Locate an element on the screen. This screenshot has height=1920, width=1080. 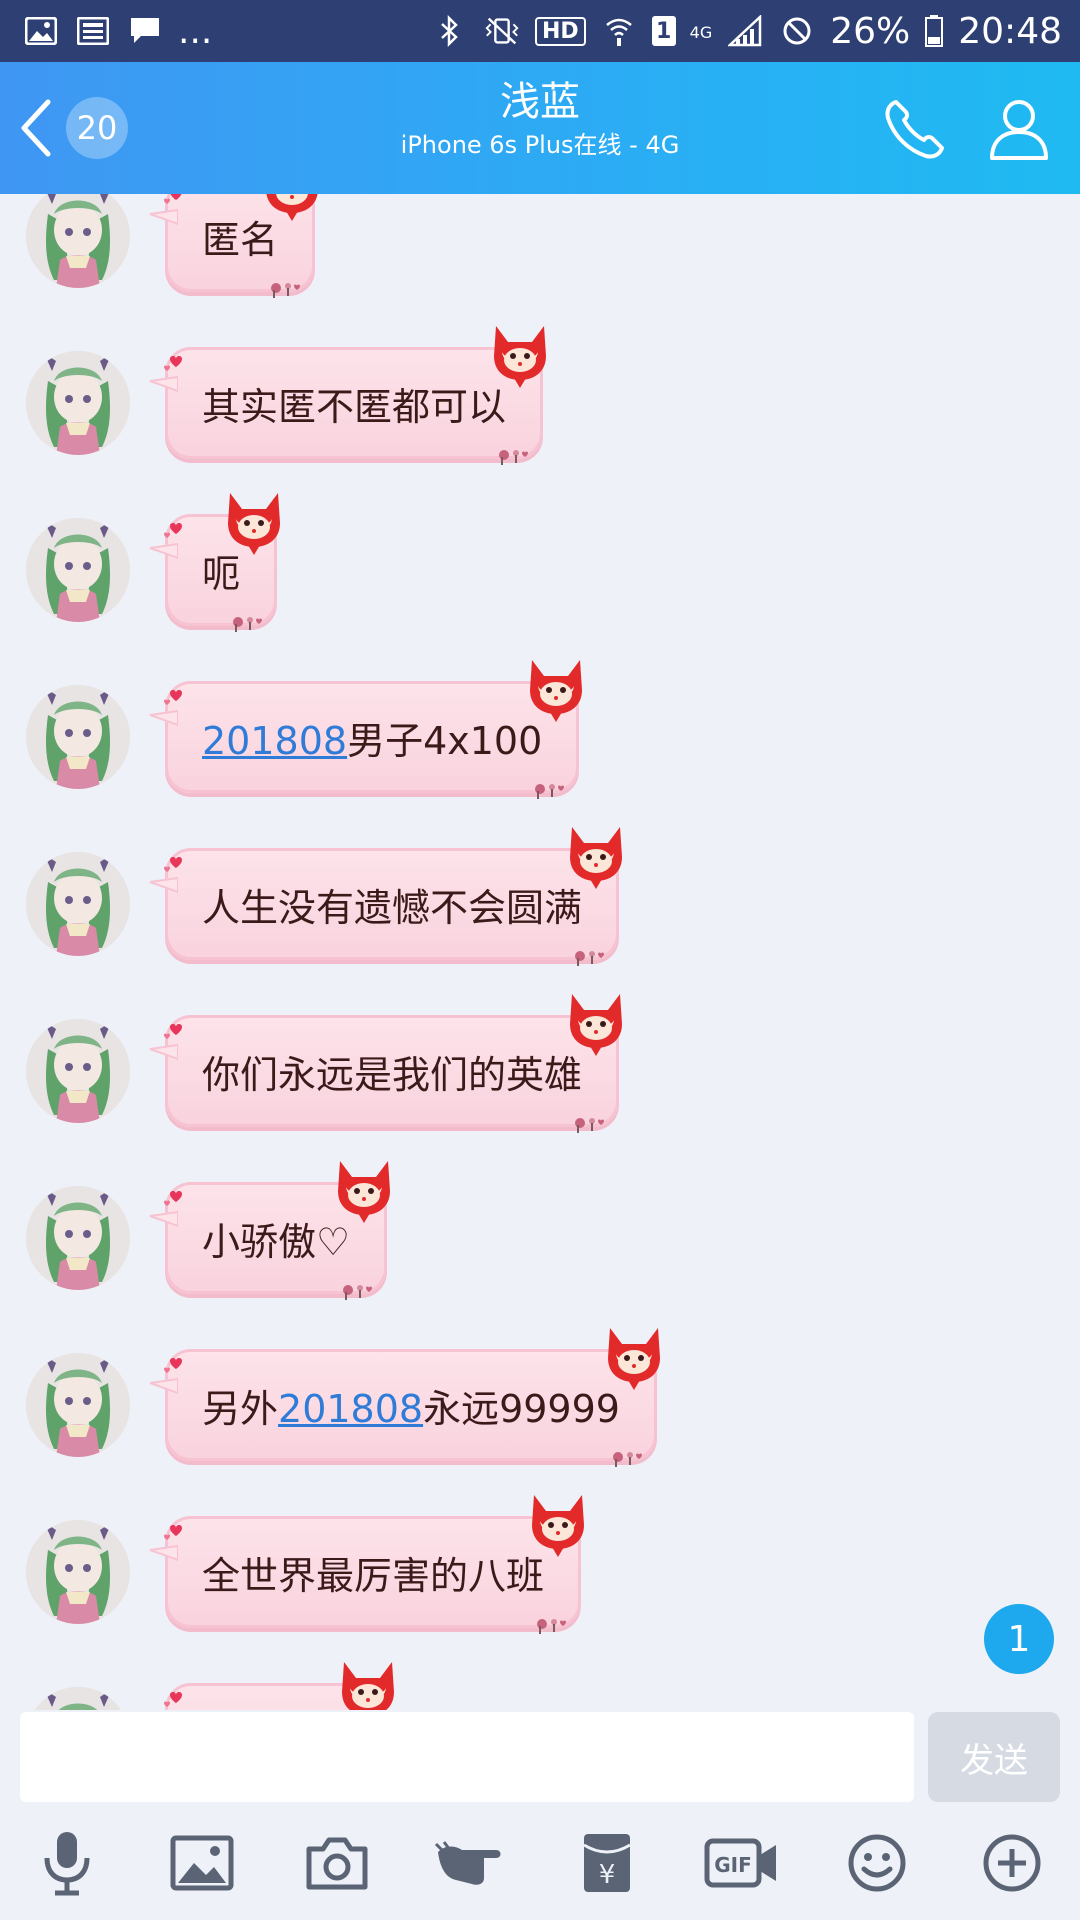
message-text-part: 你们永远是我们的英雄 is located at coordinates (392, 1074).